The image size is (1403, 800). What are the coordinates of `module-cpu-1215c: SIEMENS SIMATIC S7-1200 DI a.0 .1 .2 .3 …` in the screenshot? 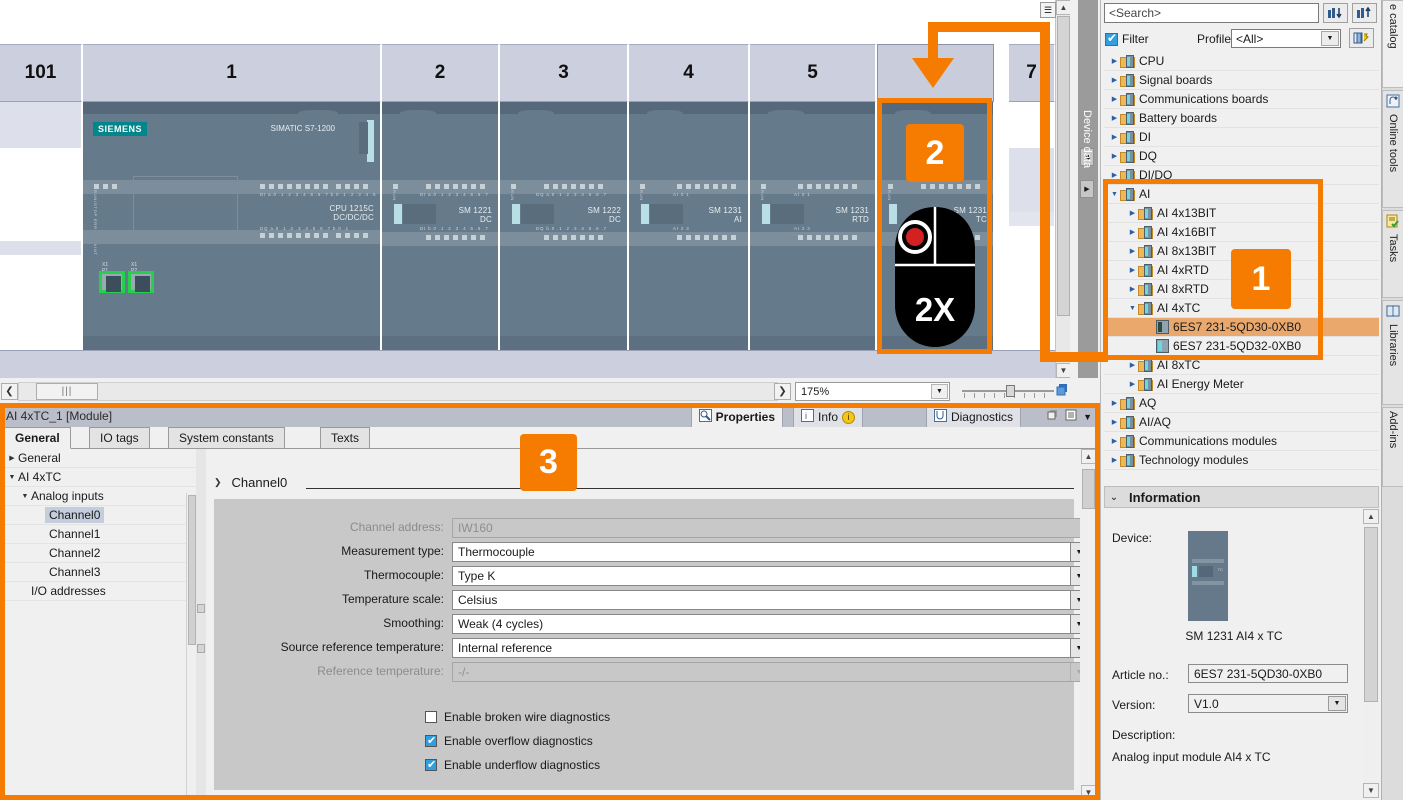 It's located at (231, 226).